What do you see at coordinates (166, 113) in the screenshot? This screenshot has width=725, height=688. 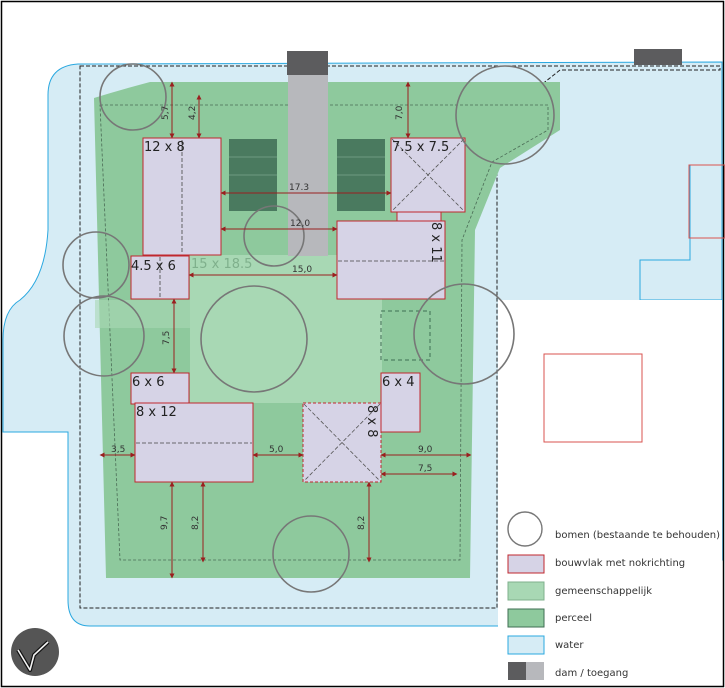 I see `dimension-label: 5,7` at bounding box center [166, 113].